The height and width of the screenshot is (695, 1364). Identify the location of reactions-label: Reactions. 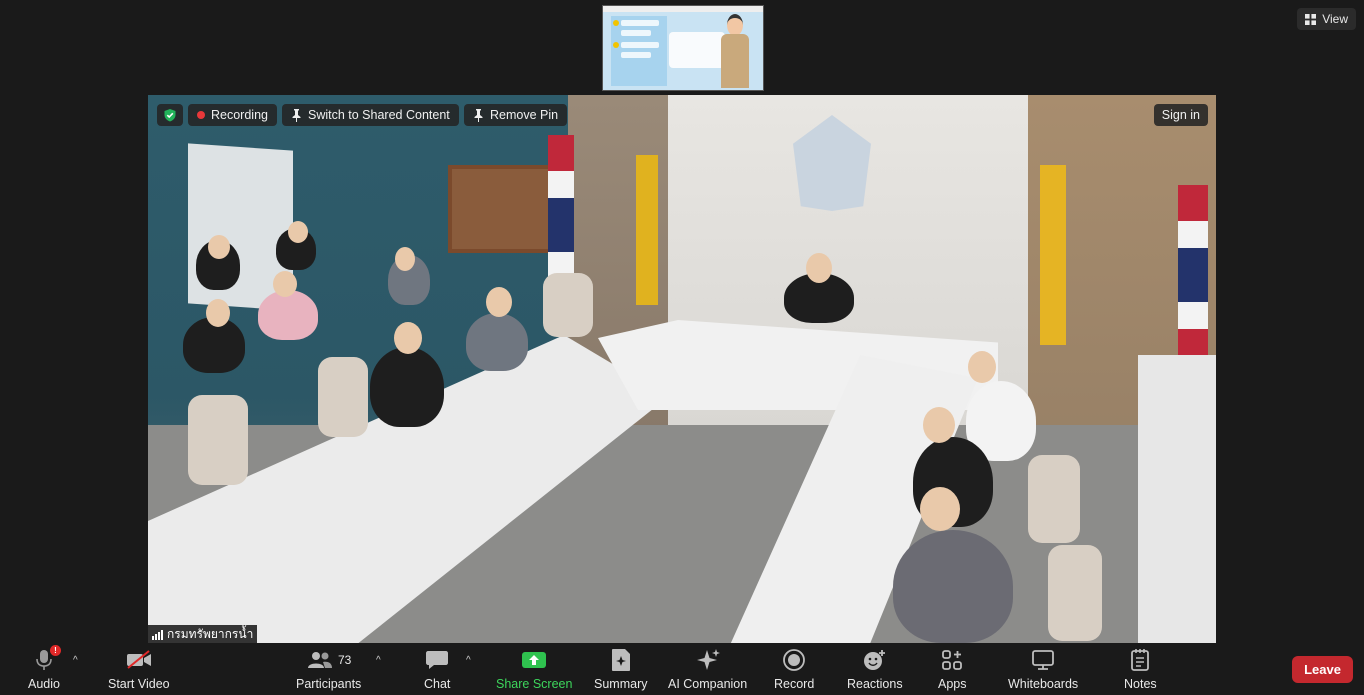
(875, 684).